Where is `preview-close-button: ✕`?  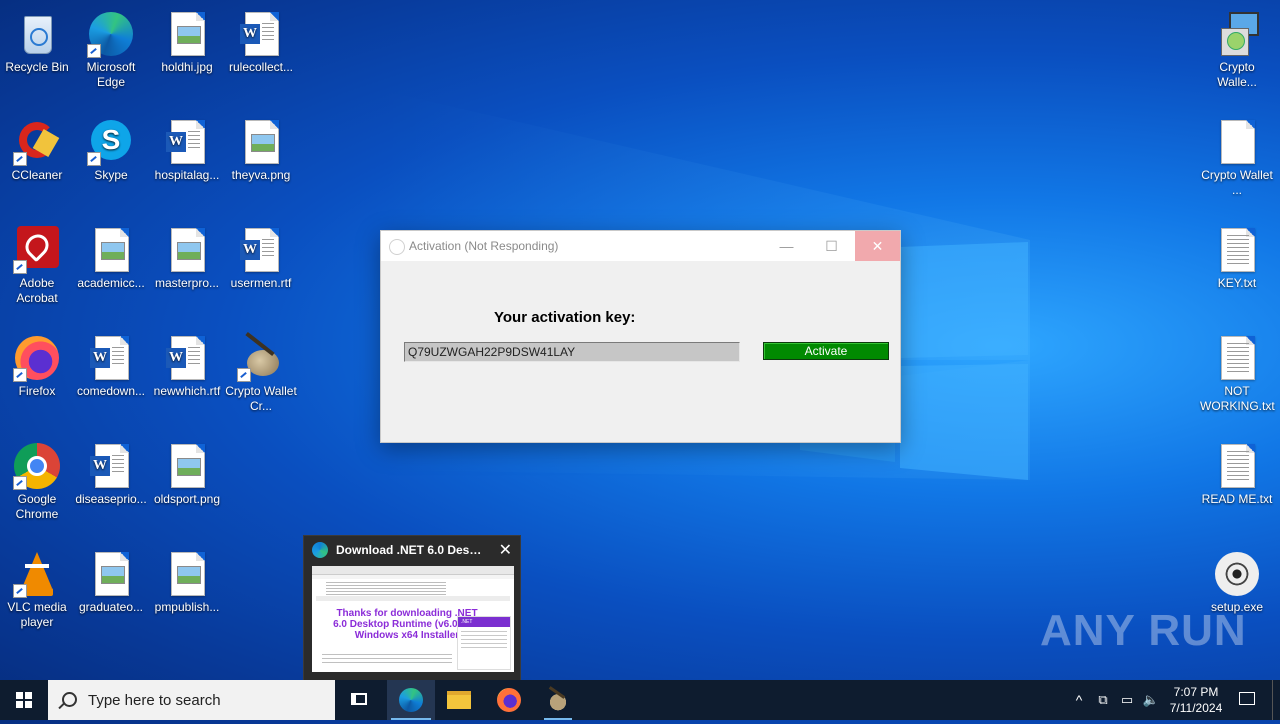
preview-close-button: ✕ is located at coordinates (505, 550).